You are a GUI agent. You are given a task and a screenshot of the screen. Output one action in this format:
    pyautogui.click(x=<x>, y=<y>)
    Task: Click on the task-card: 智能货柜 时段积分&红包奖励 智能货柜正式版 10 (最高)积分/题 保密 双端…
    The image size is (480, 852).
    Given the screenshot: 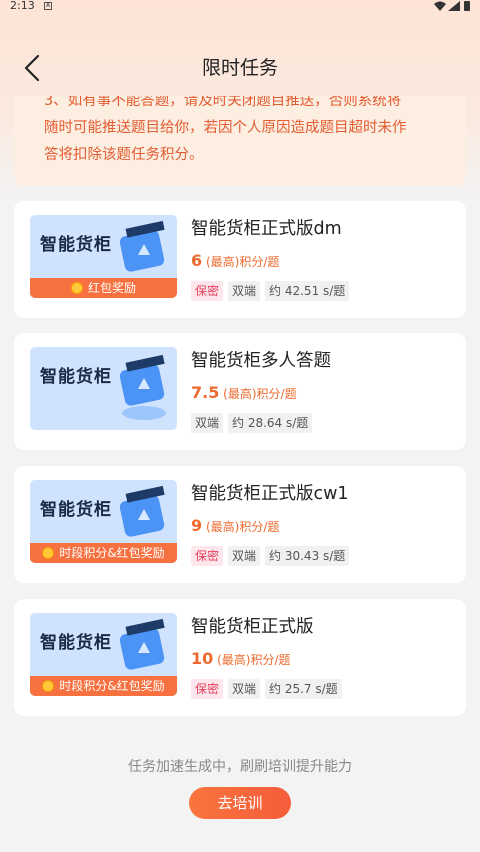 What is the action you would take?
    pyautogui.click(x=240, y=657)
    